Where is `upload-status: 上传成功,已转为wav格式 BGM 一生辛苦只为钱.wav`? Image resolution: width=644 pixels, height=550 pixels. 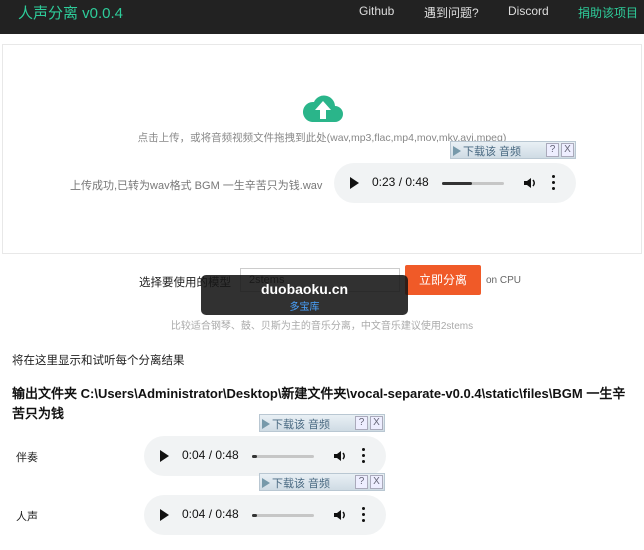
upload-status: 上传成功,已转为wav格式 BGM 一生辛苦只为钱.wav is located at coordinates (196, 186).